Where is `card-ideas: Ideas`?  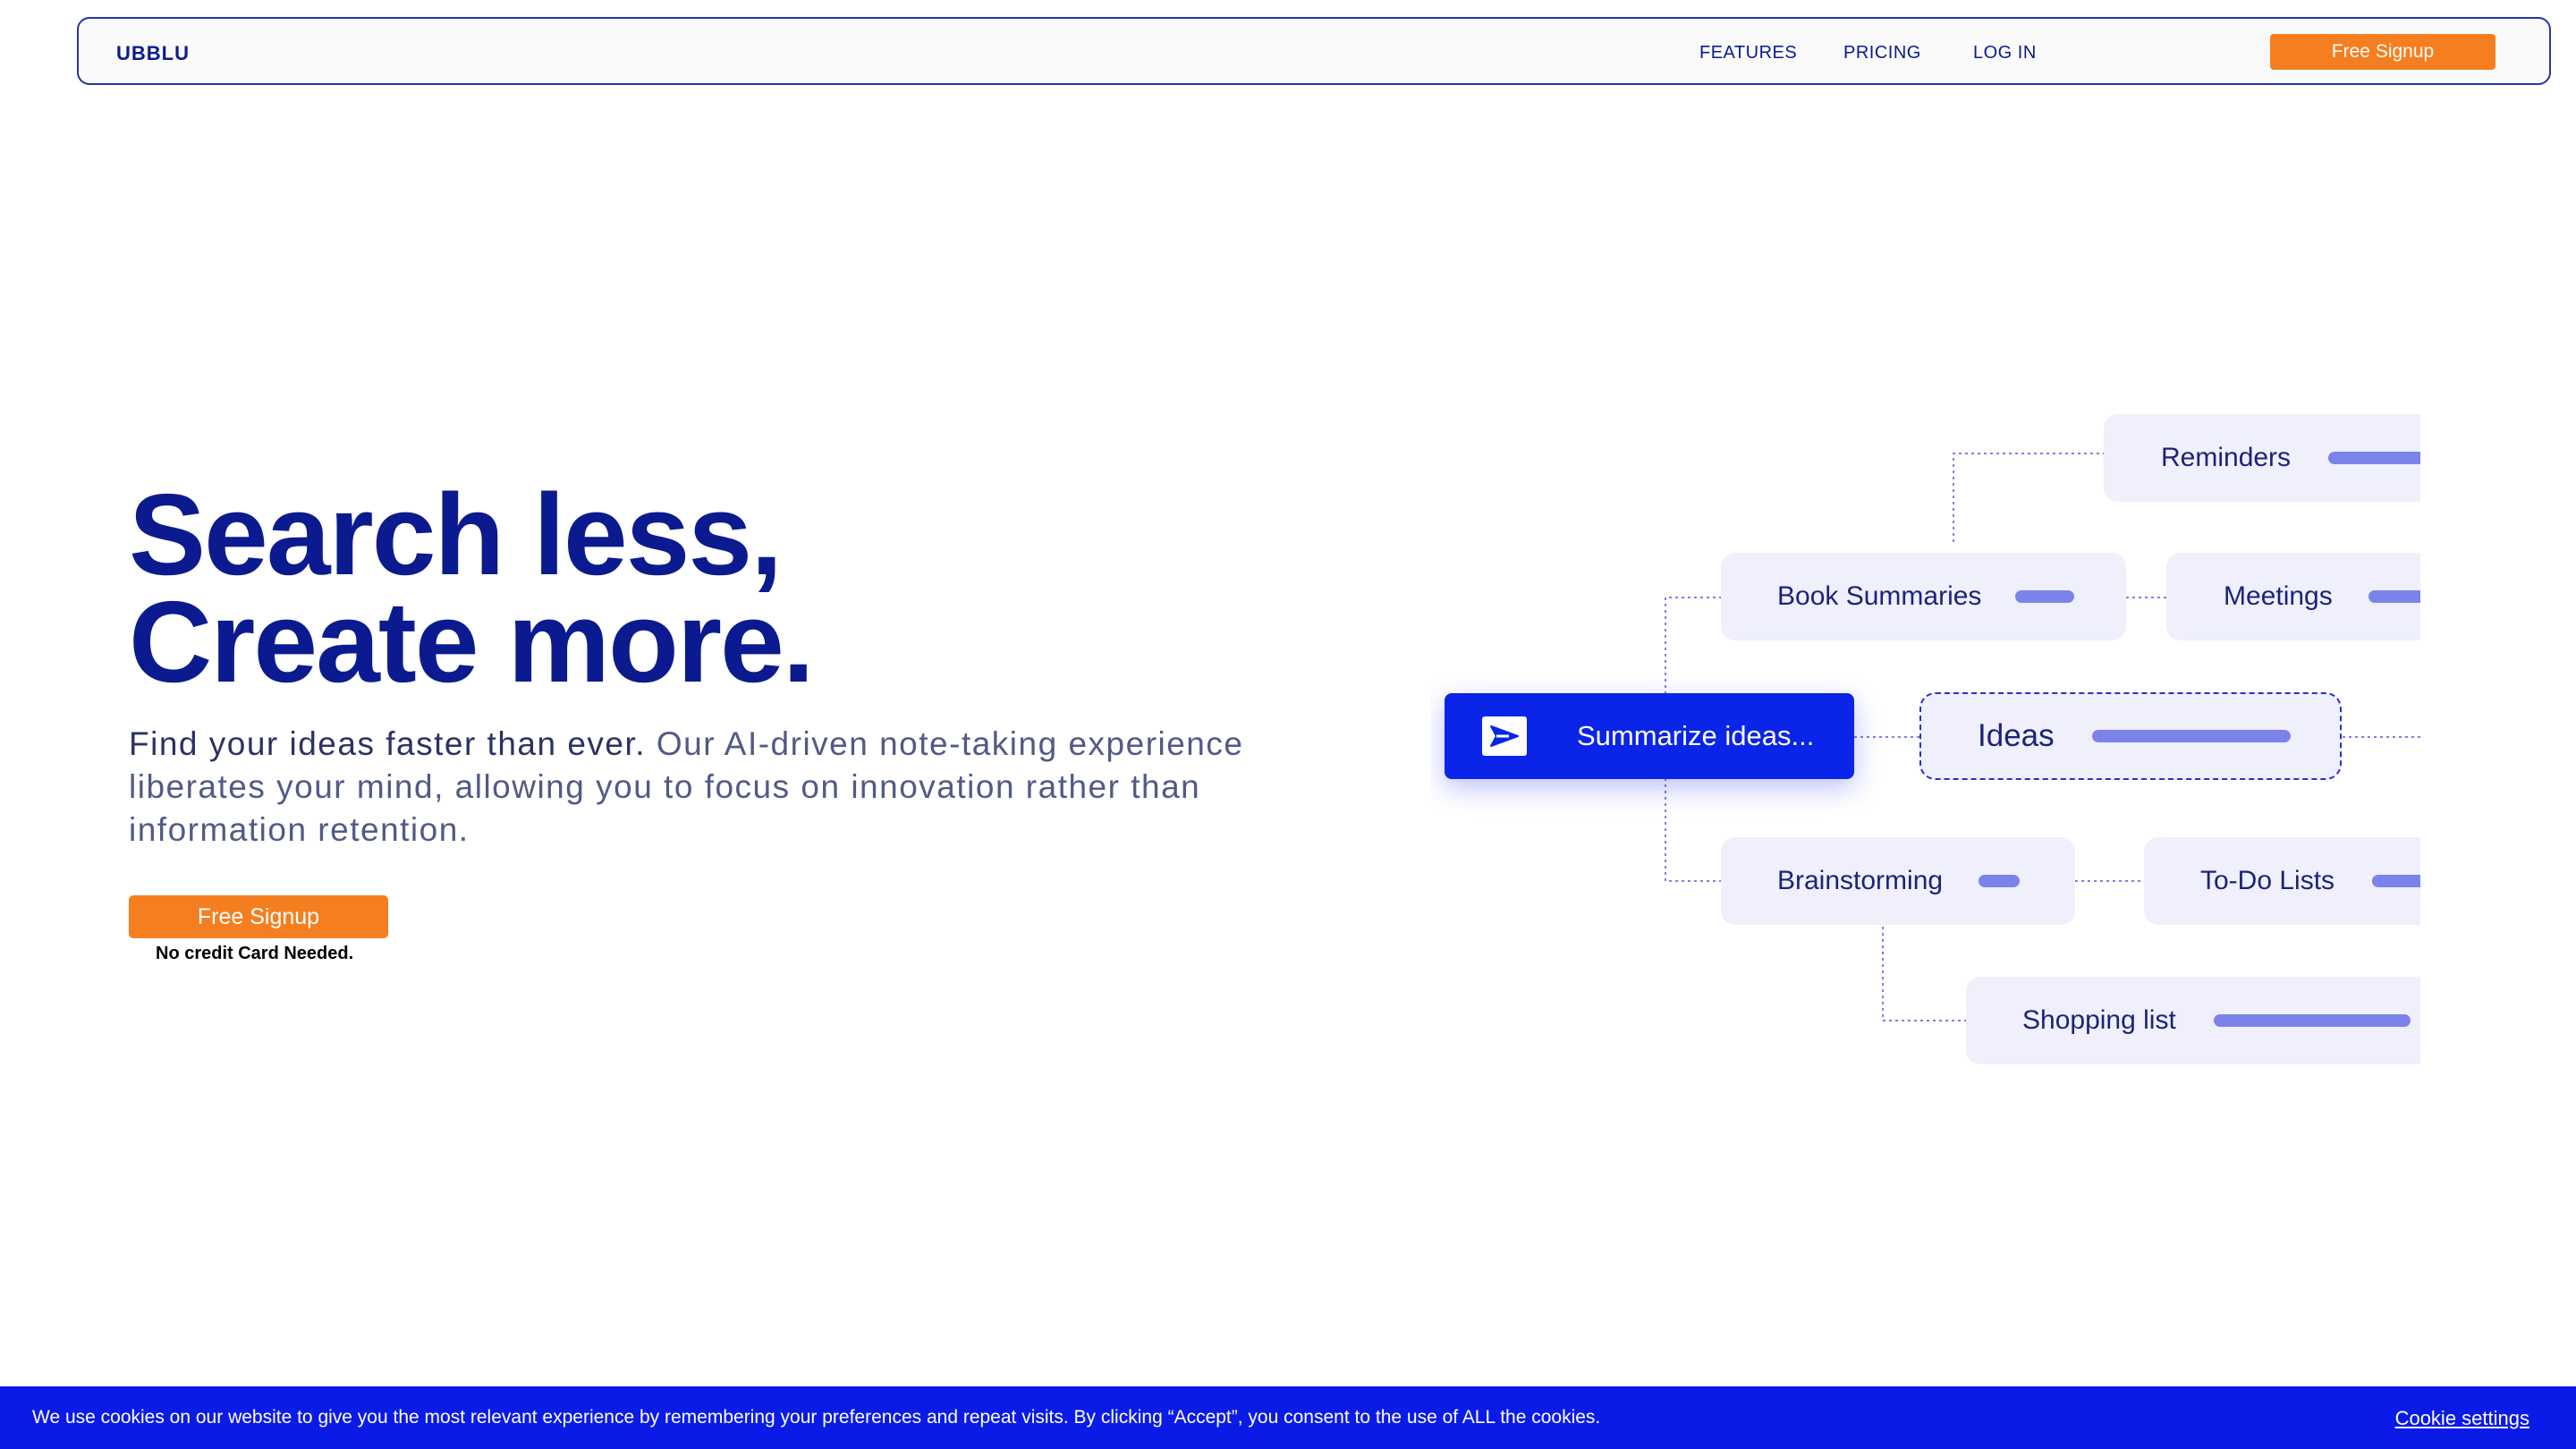 card-ideas: Ideas is located at coordinates (2130, 736).